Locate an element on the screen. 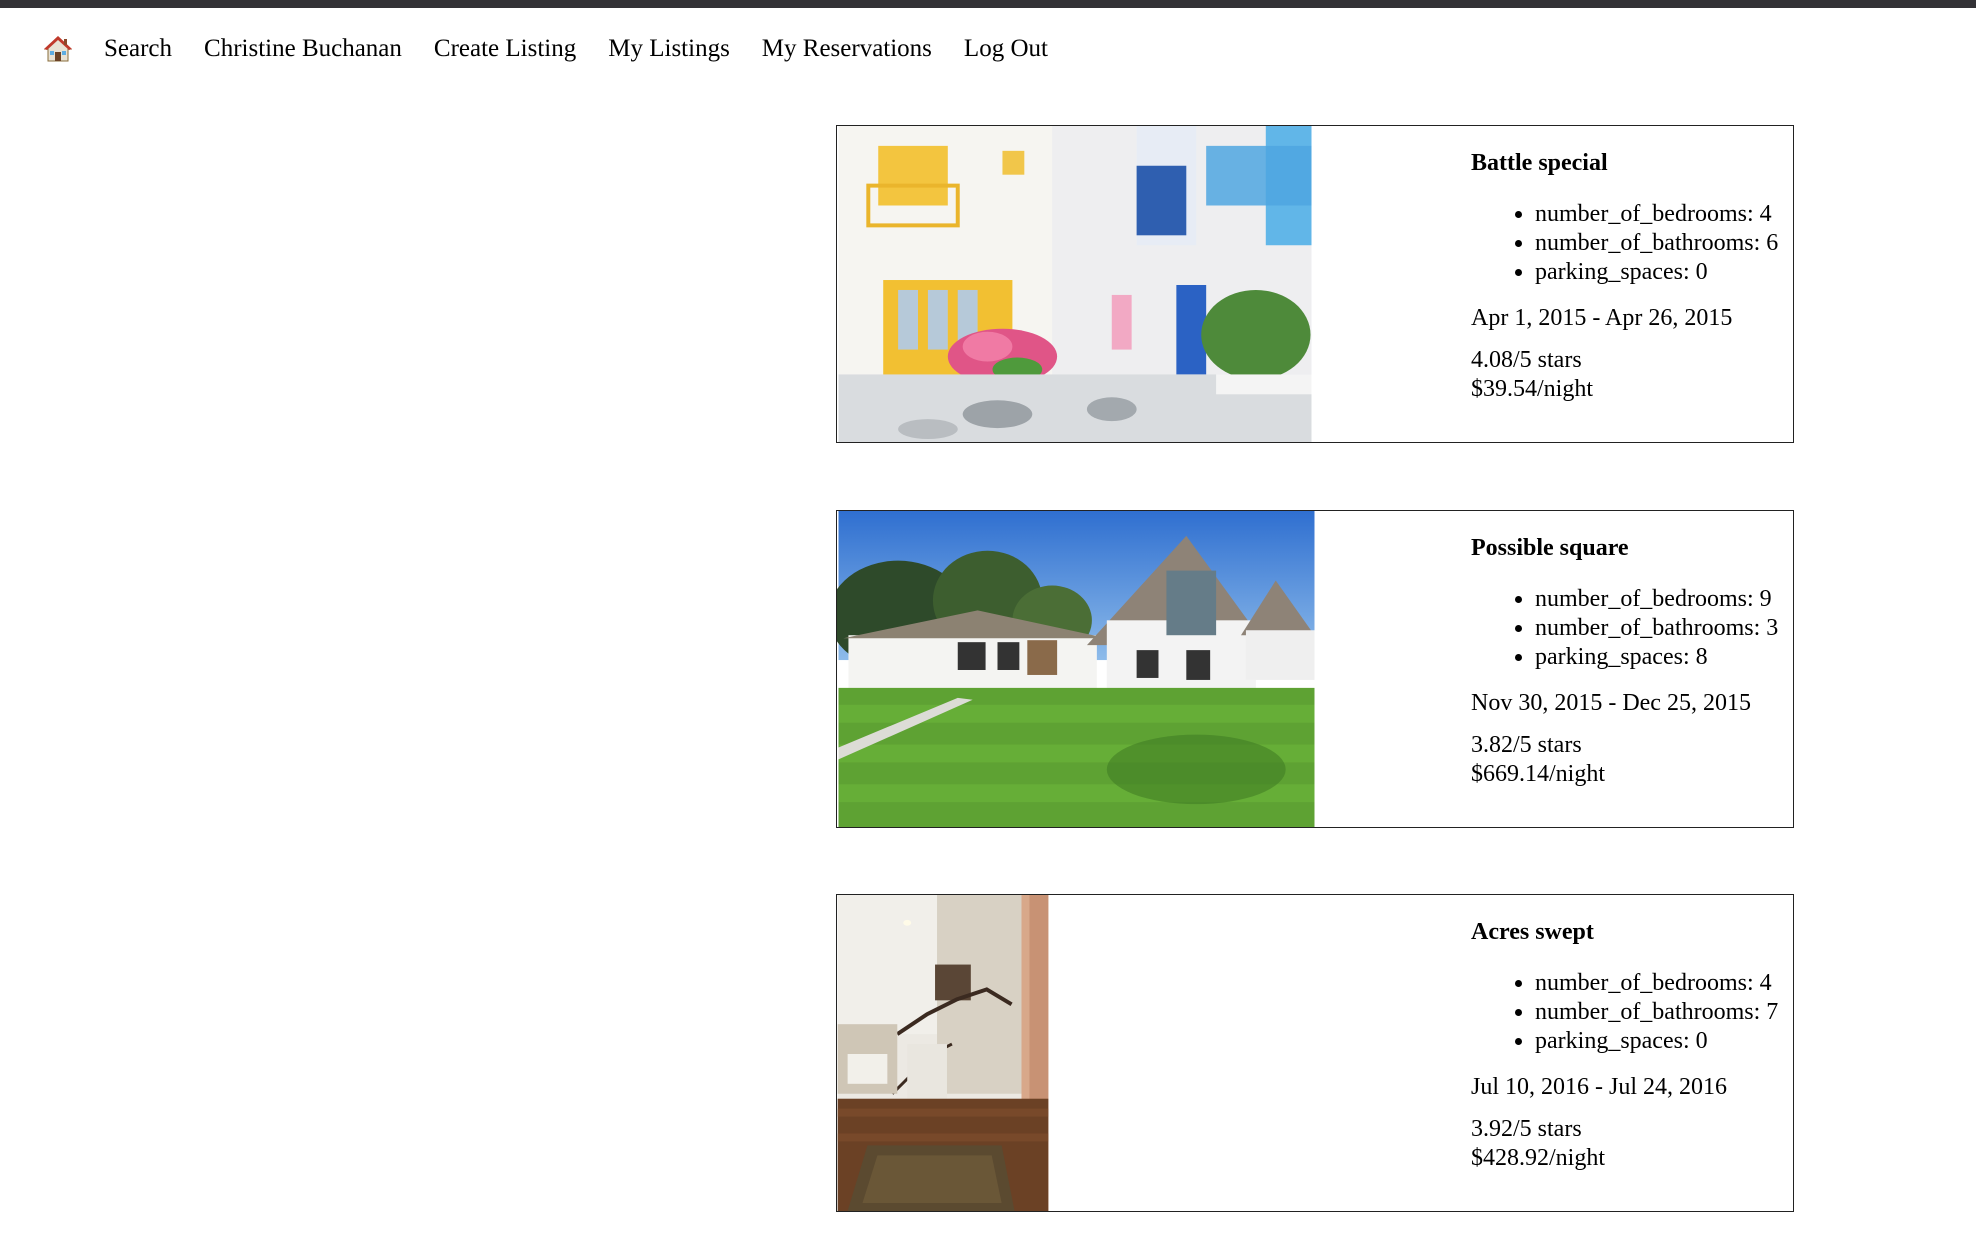 Image resolution: width=1976 pixels, height=1242 pixels. nav-user-profile: Christine Buchanan is located at coordinates (303, 49).